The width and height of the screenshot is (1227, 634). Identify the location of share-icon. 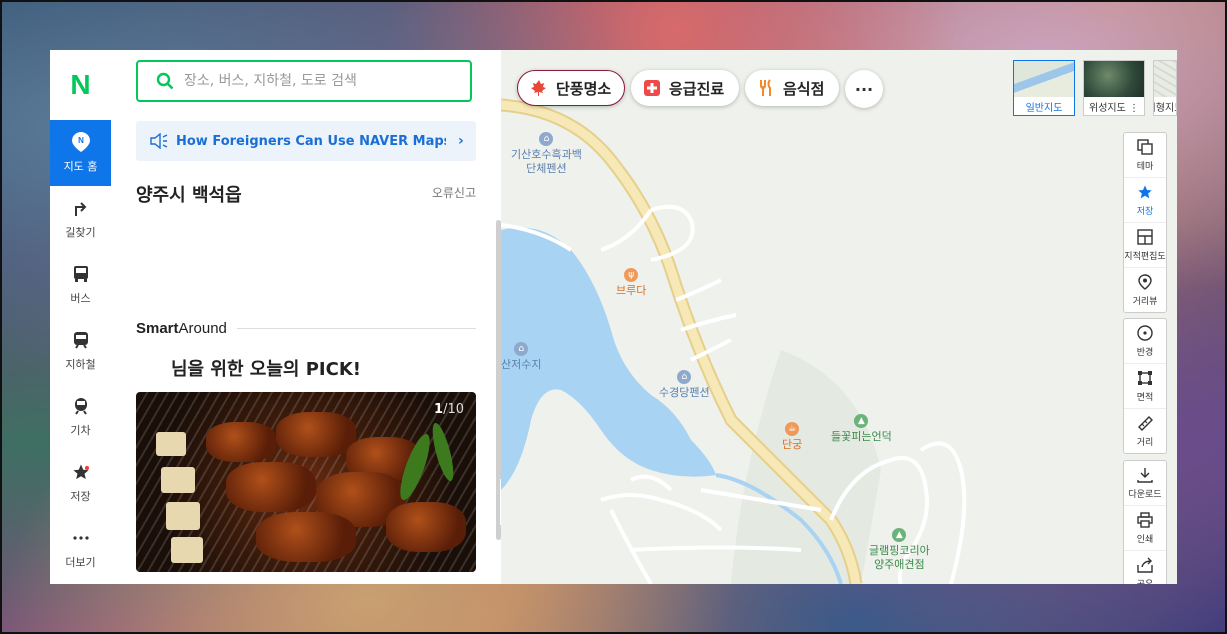
(1145, 565).